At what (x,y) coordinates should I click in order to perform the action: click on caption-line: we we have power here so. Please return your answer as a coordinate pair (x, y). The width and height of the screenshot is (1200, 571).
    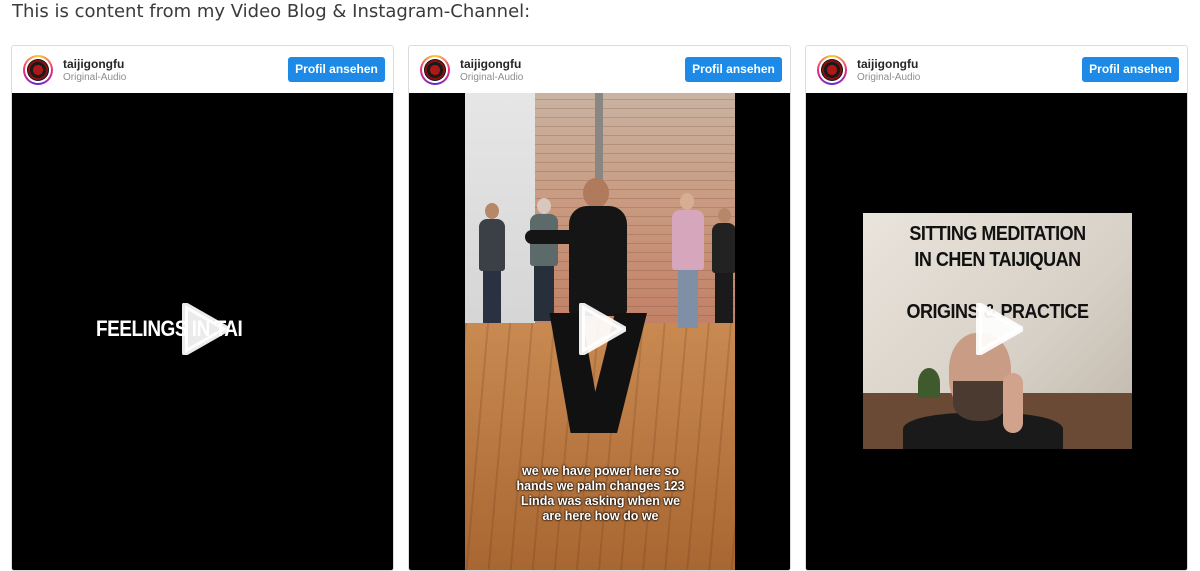
    Looking at the image, I should click on (600, 471).